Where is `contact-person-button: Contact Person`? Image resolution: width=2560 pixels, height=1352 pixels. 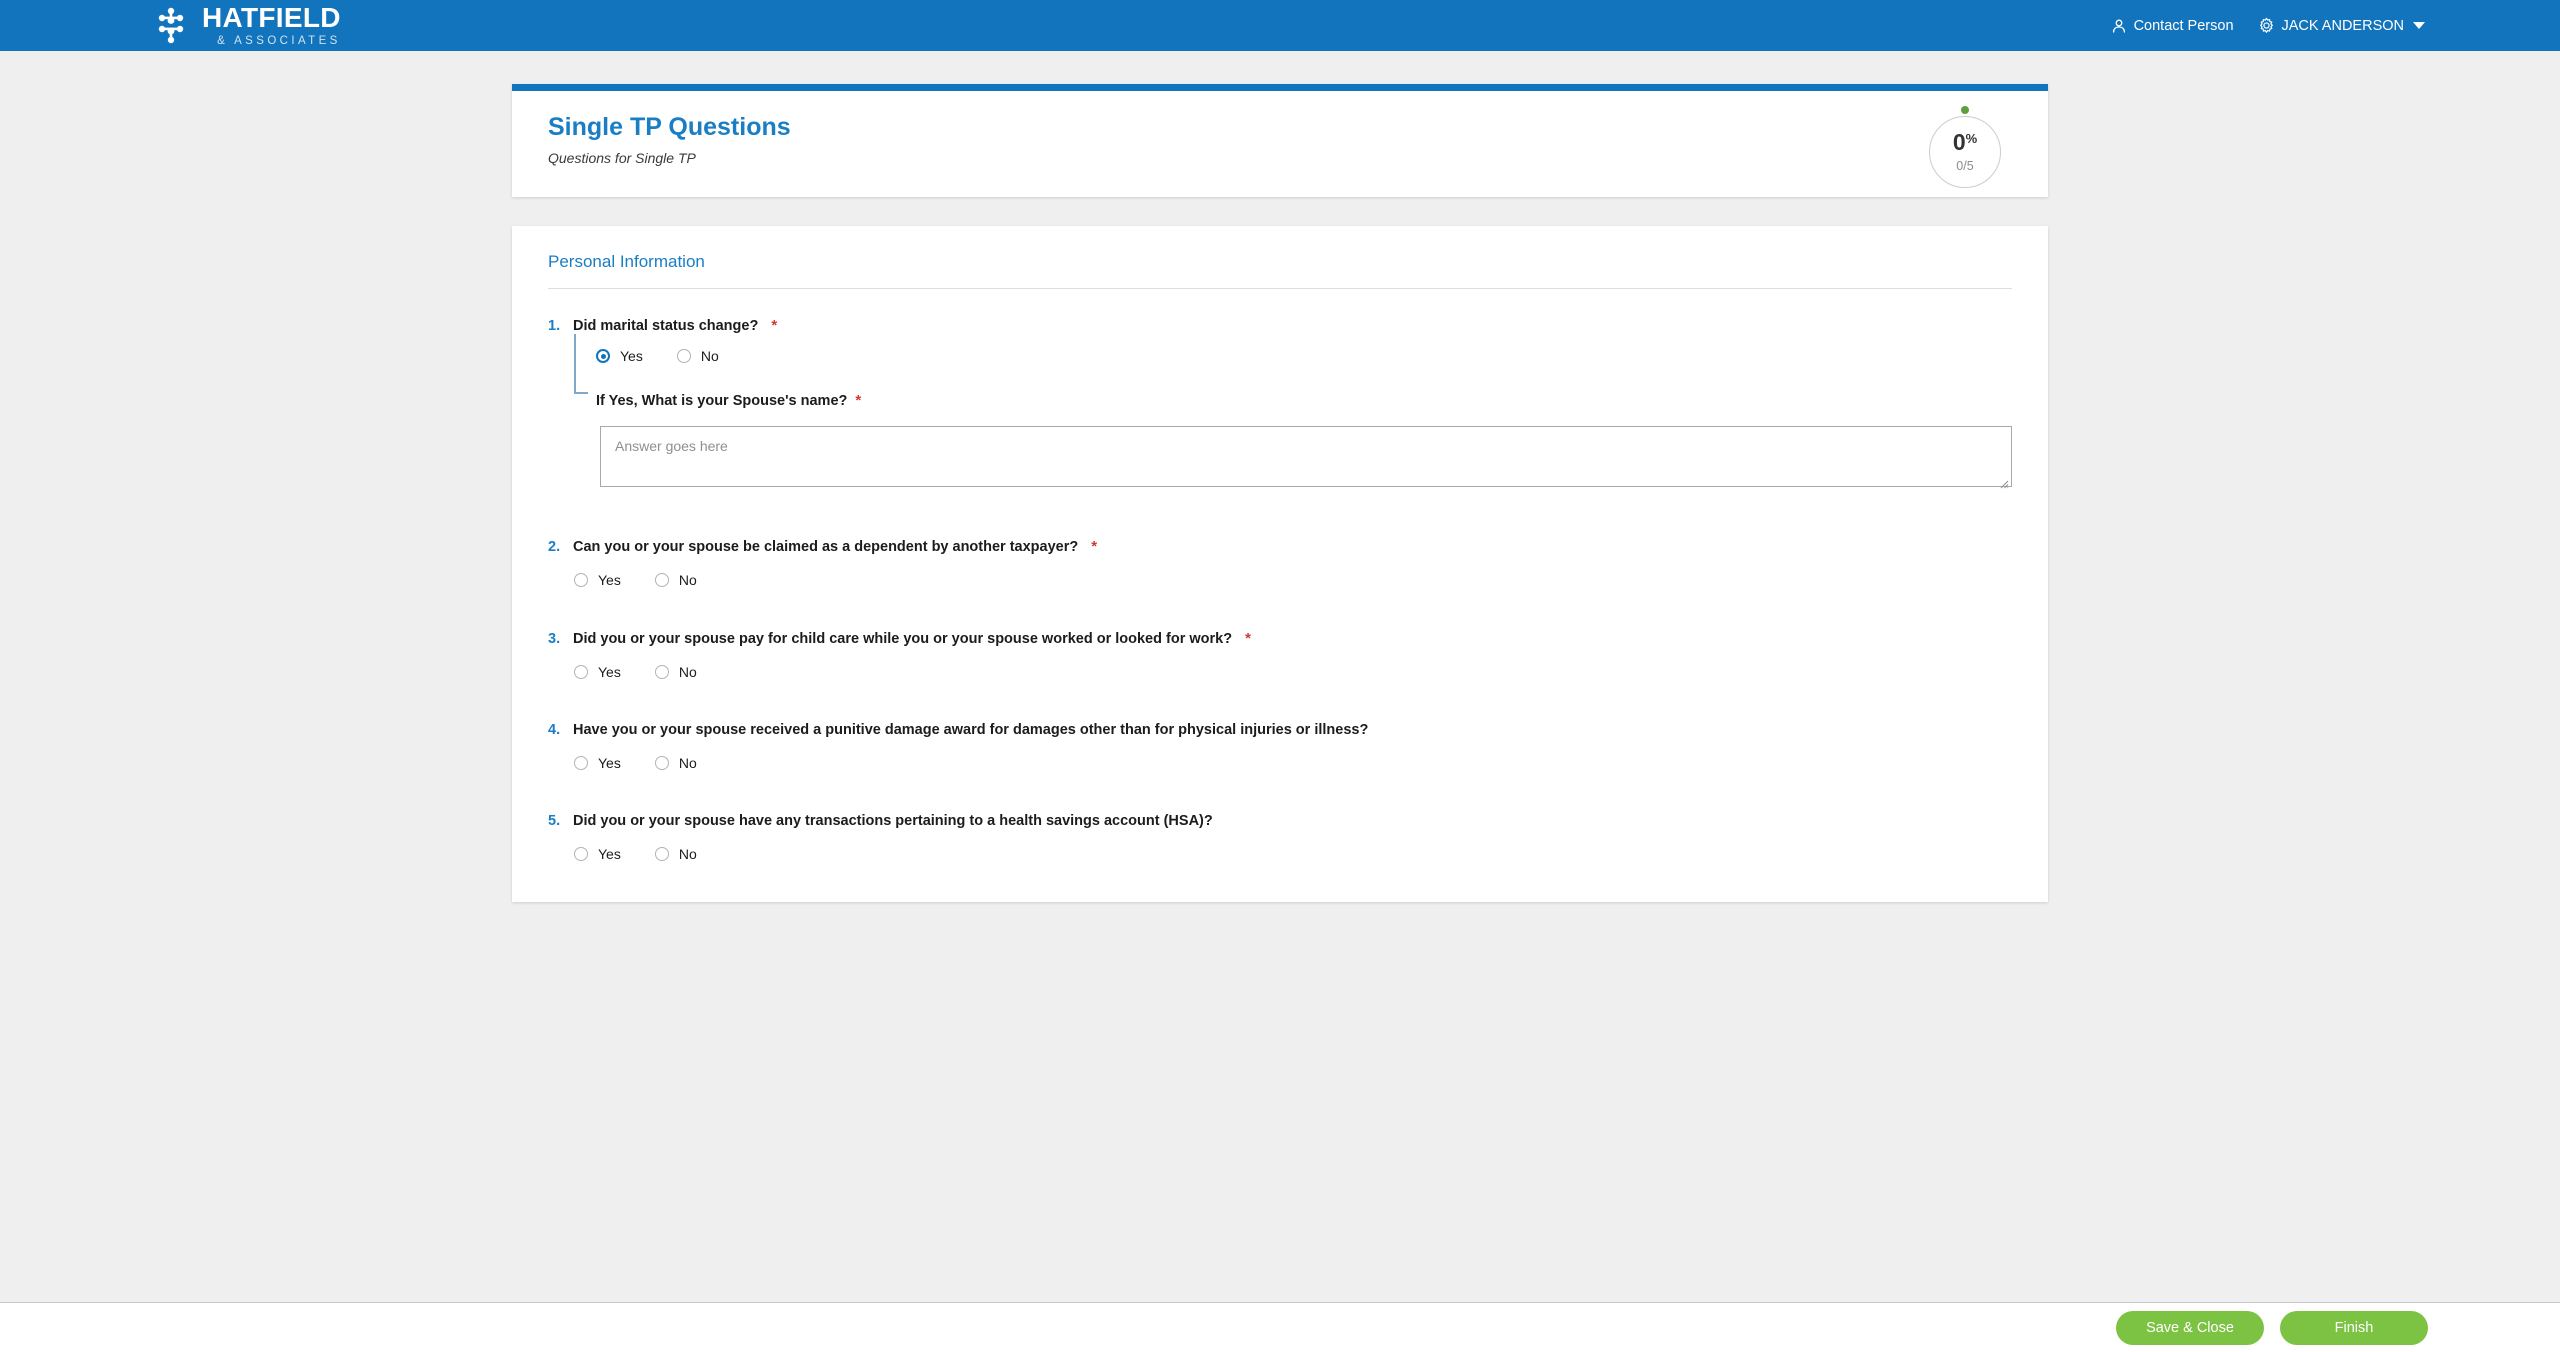 contact-person-button: Contact Person is located at coordinates (2172, 26).